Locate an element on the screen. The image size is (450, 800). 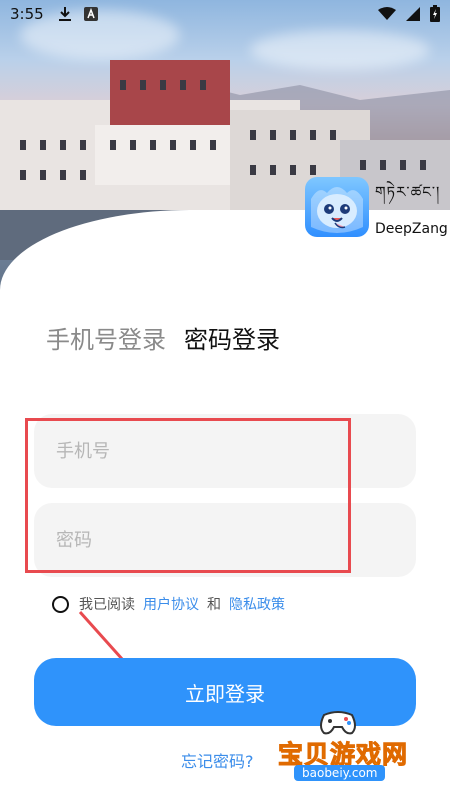
tab-password-login: 密码登录 is located at coordinates (232, 337).